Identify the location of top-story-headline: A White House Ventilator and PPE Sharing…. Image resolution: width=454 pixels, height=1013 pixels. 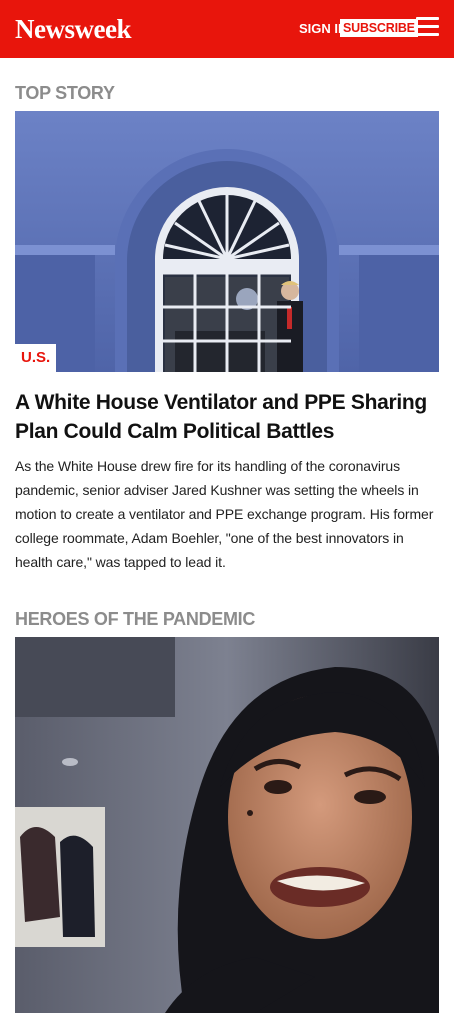
(227, 417).